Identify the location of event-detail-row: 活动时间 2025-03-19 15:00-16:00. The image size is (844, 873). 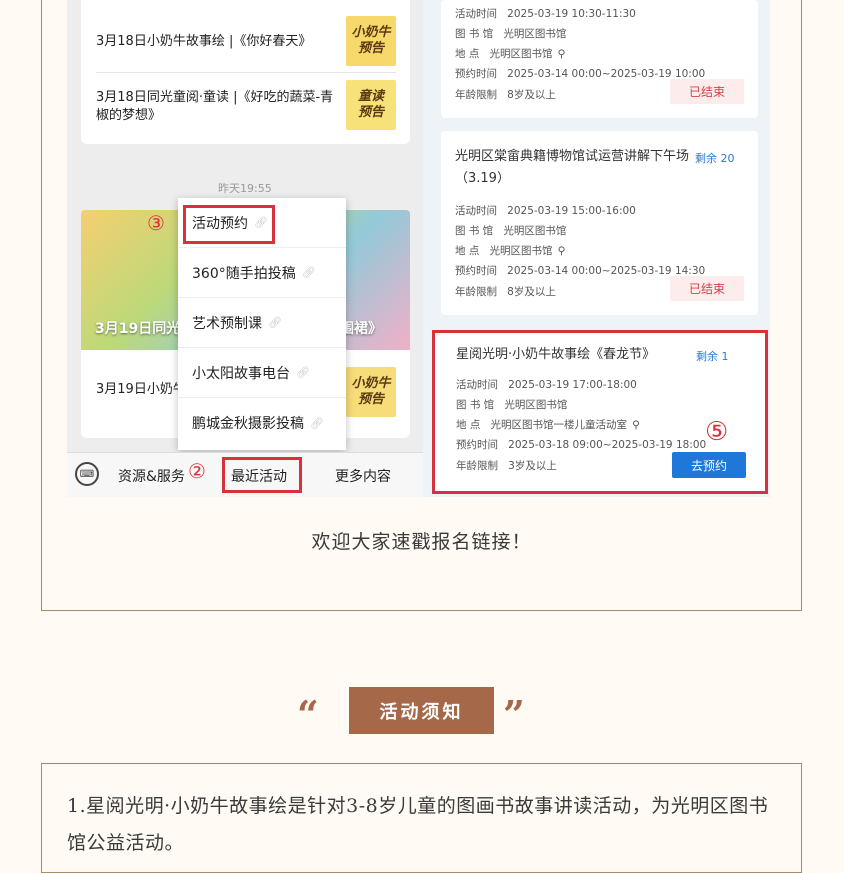
(600, 208).